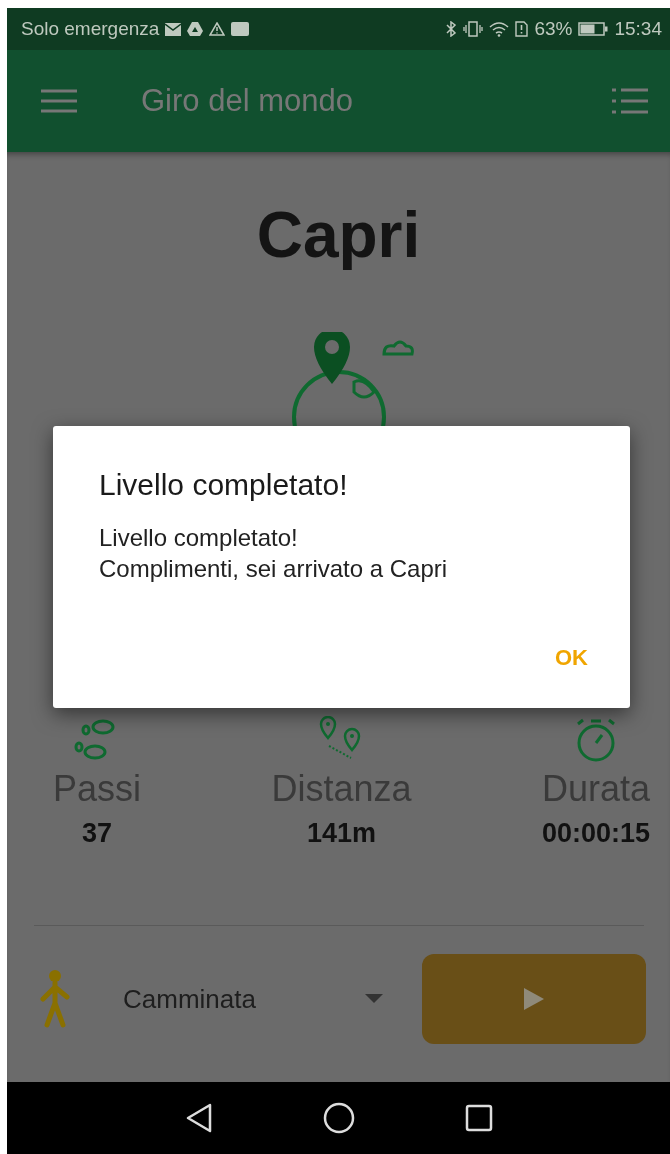  What do you see at coordinates (595, 833) in the screenshot?
I see `stat-value: 00:00:15` at bounding box center [595, 833].